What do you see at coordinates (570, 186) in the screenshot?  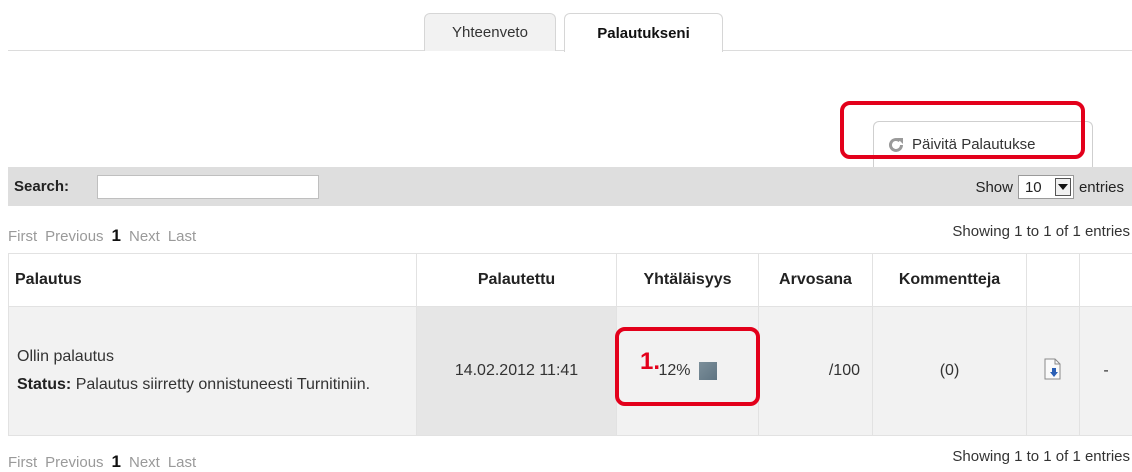 I see `table-toolbar: Search: Show 10 entries` at bounding box center [570, 186].